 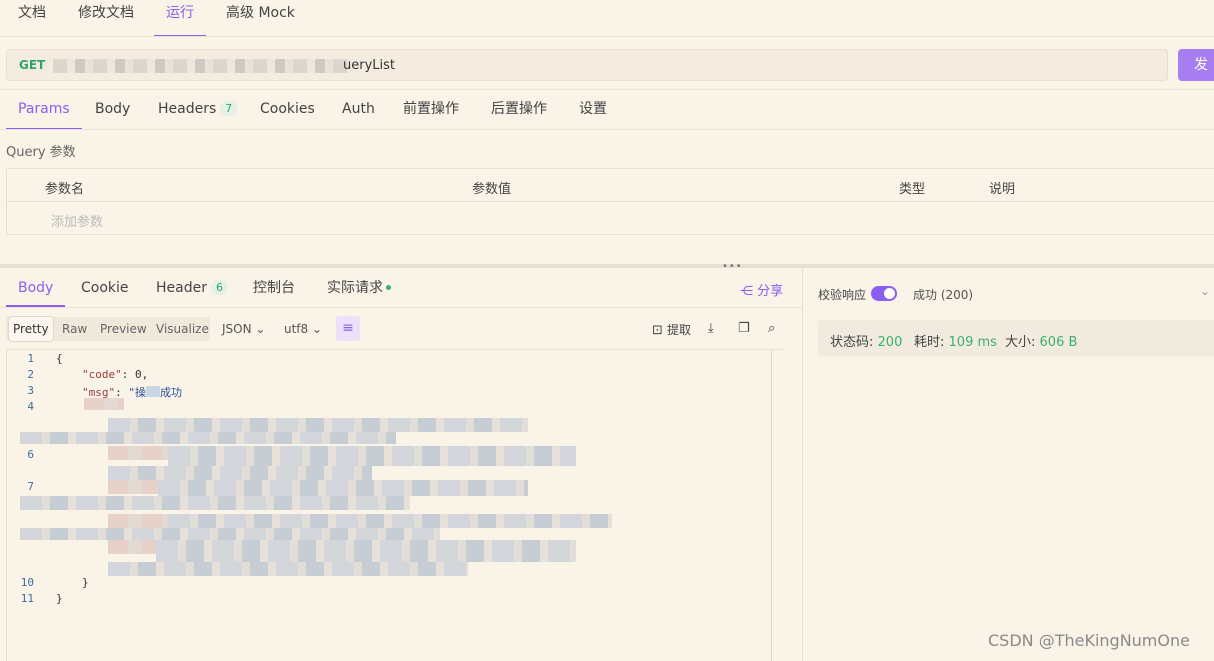 What do you see at coordinates (106, 18) in the screenshot?
I see `tab-edit-docs: 修改文档` at bounding box center [106, 18].